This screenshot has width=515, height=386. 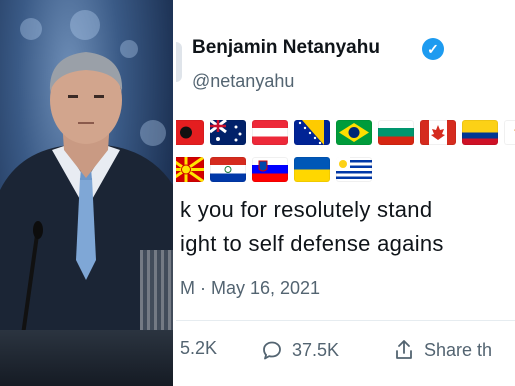 I want to click on tweet-text-line-1: k you for resolutely stand, so click(x=306, y=209).